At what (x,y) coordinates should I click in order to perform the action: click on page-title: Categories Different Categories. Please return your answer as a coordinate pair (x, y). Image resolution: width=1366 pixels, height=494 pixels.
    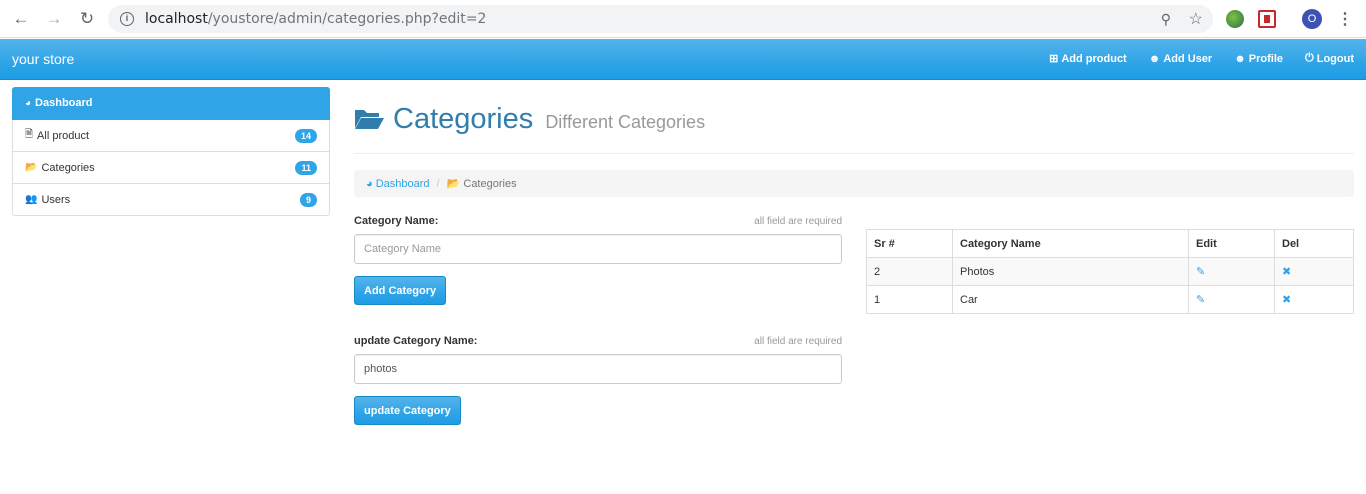
    Looking at the image, I should click on (549, 119).